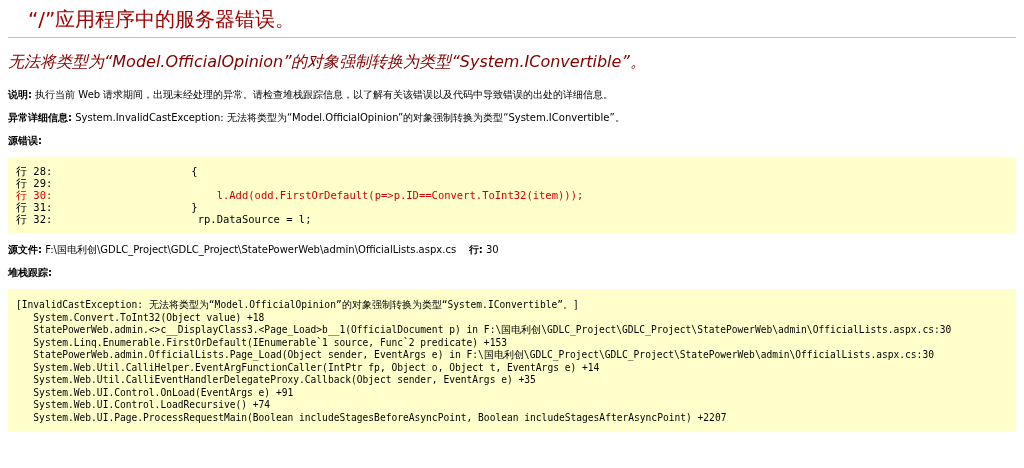 This screenshot has height=468, width=1024. Describe the element at coordinates (30, 272) in the screenshot. I see `stack-trace-heading: 堆栈跟踪:` at that location.